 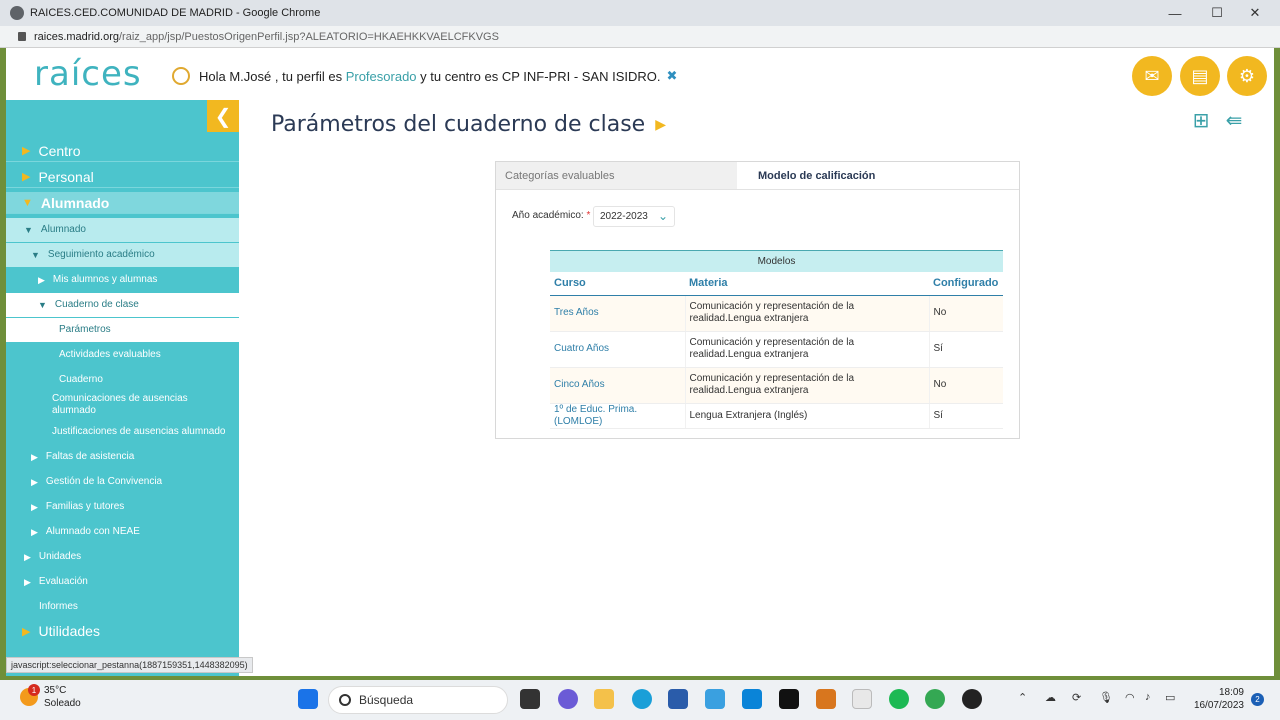 I want to click on sidebar-item-utilidades: ▶ Utilidades, so click(x=122, y=631).